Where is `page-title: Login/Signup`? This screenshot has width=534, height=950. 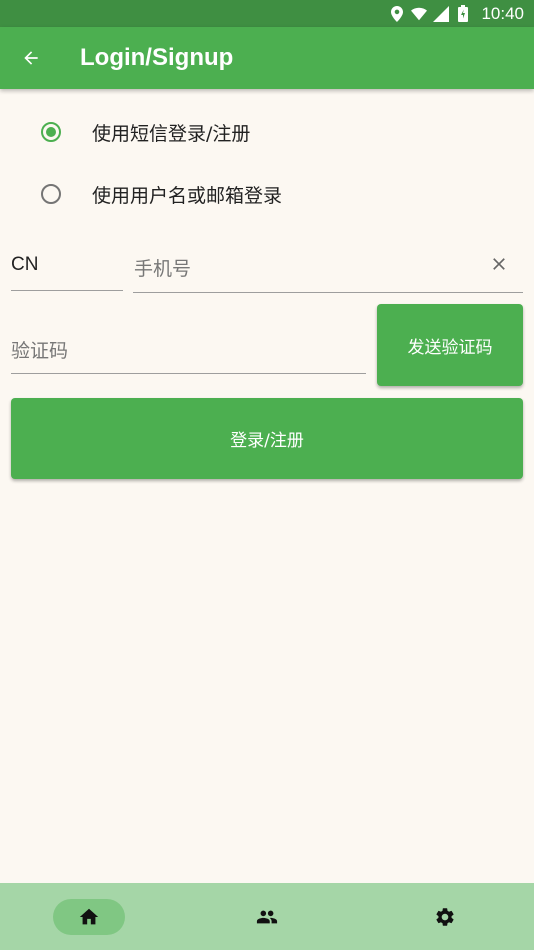 page-title: Login/Signup is located at coordinates (157, 57).